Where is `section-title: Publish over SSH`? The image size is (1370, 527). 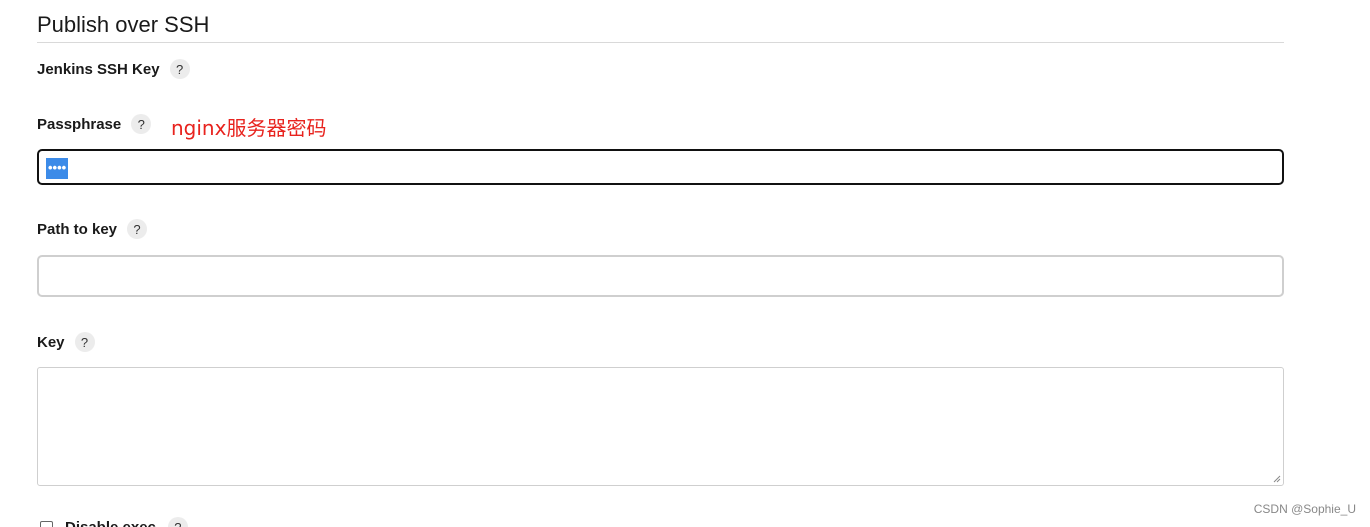
section-title: Publish over SSH is located at coordinates (123, 24).